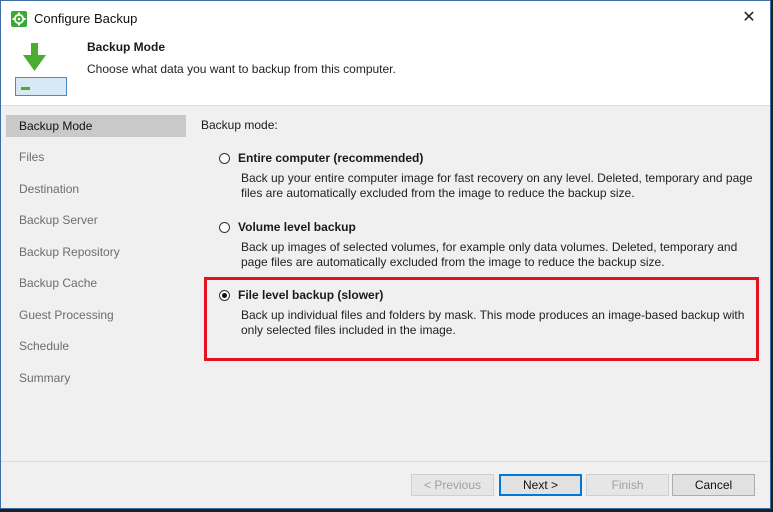 The height and width of the screenshot is (512, 773). I want to click on close-button: ✕, so click(749, 18).